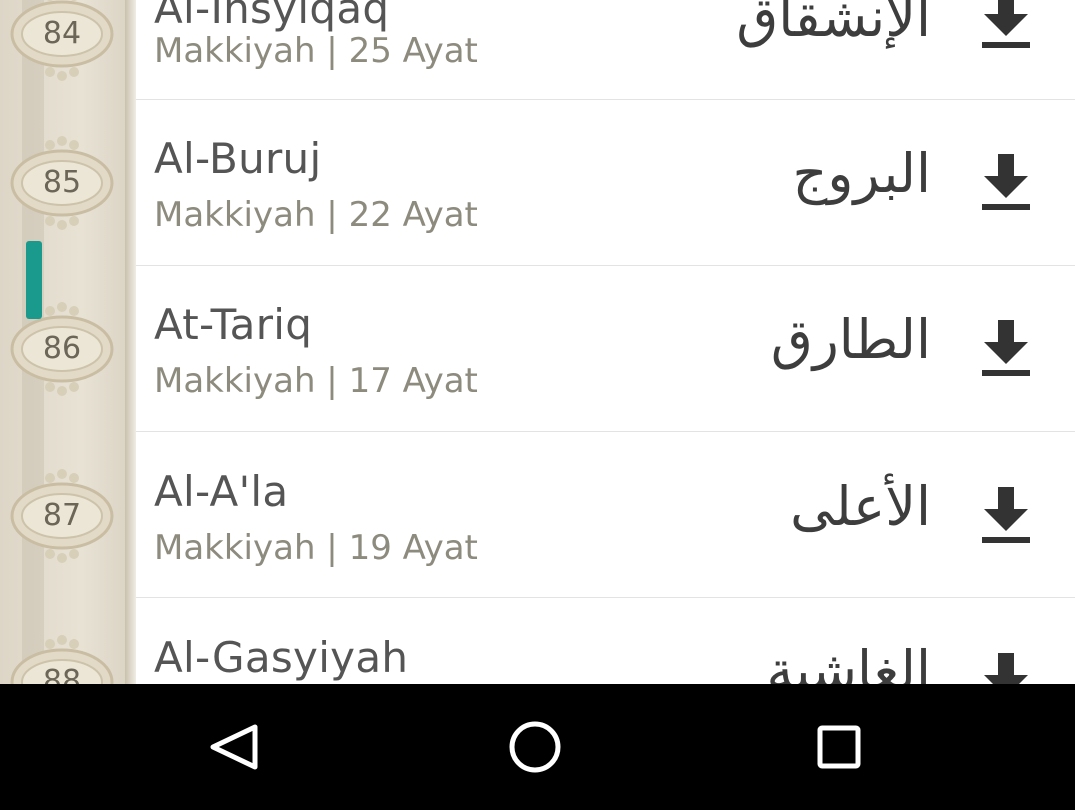  What do you see at coordinates (316, 51) in the screenshot?
I see `surah-info: Makkiyah | 25 Ayat` at bounding box center [316, 51].